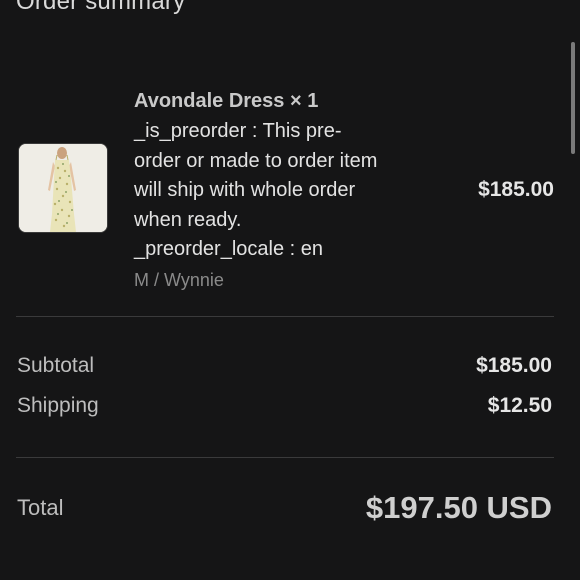 The height and width of the screenshot is (580, 580). What do you see at coordinates (188, 219) in the screenshot?
I see `preorder-property-line: when ready.` at bounding box center [188, 219].